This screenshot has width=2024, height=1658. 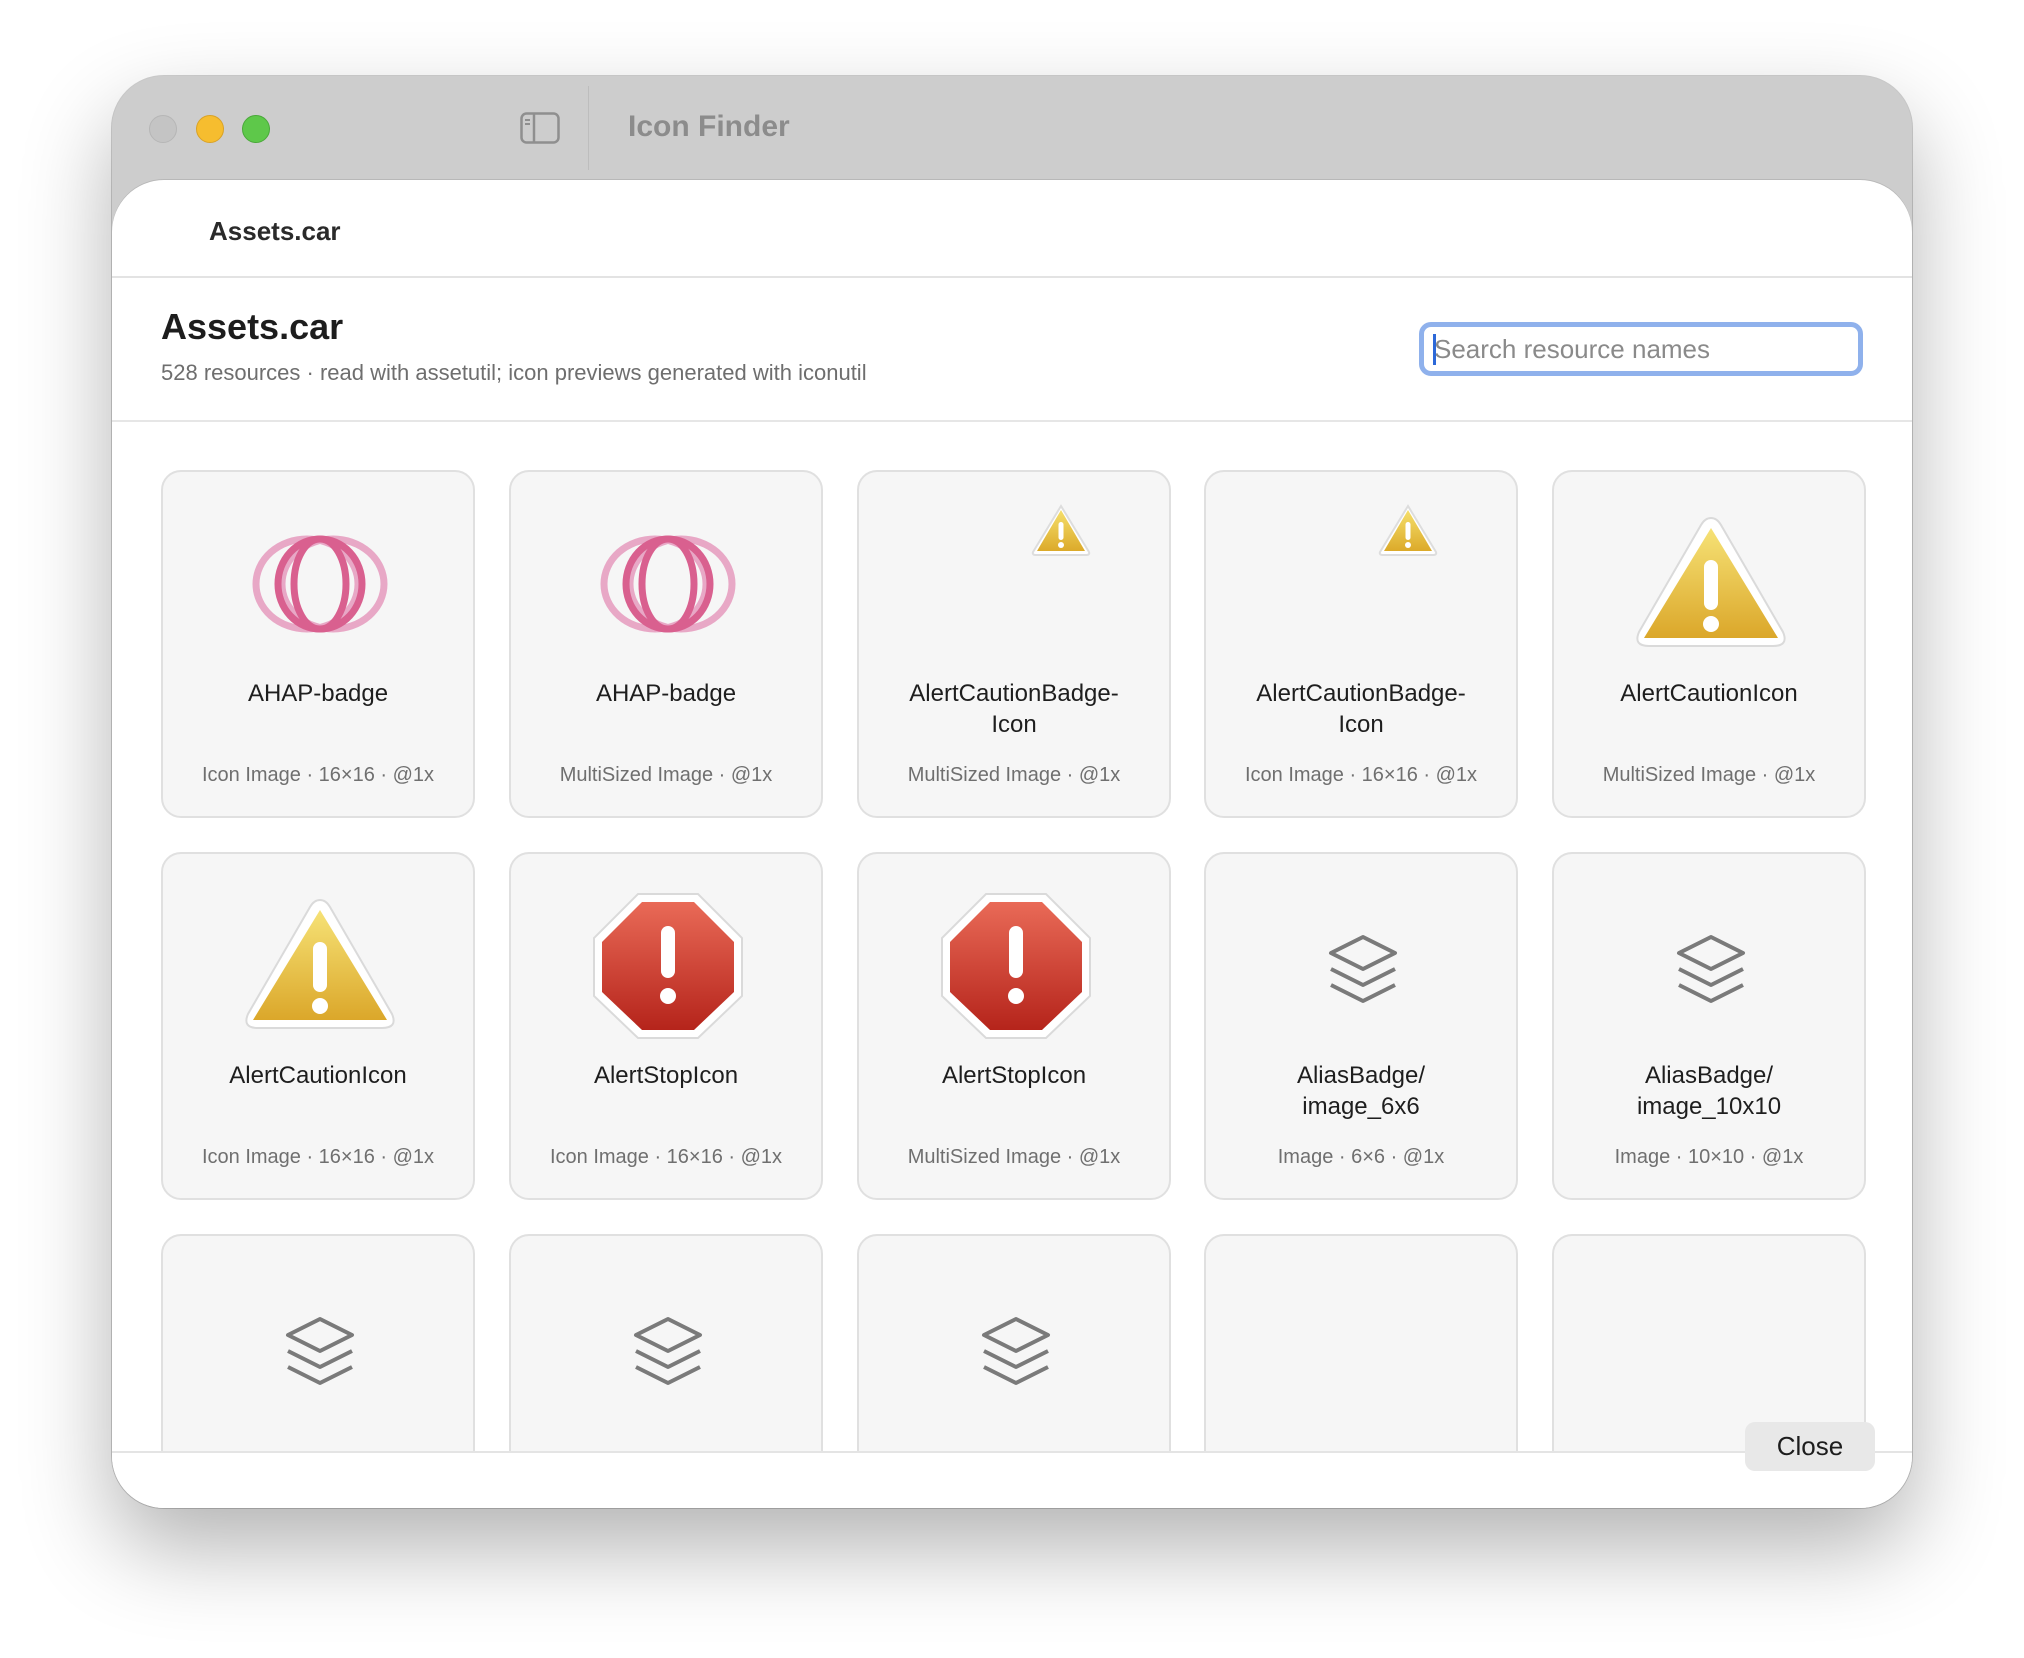 What do you see at coordinates (163, 129) in the screenshot?
I see `close-window-button` at bounding box center [163, 129].